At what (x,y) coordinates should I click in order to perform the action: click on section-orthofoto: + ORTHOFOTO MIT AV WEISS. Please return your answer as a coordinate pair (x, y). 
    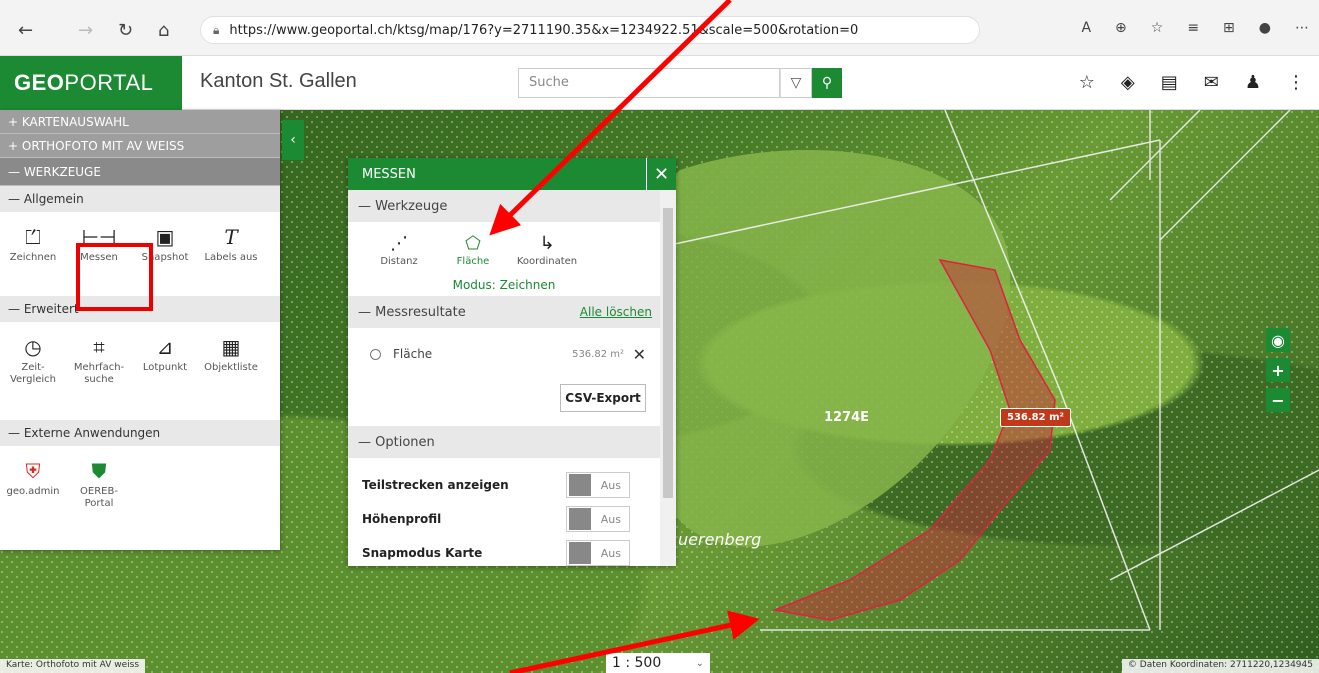
    Looking at the image, I should click on (140, 146).